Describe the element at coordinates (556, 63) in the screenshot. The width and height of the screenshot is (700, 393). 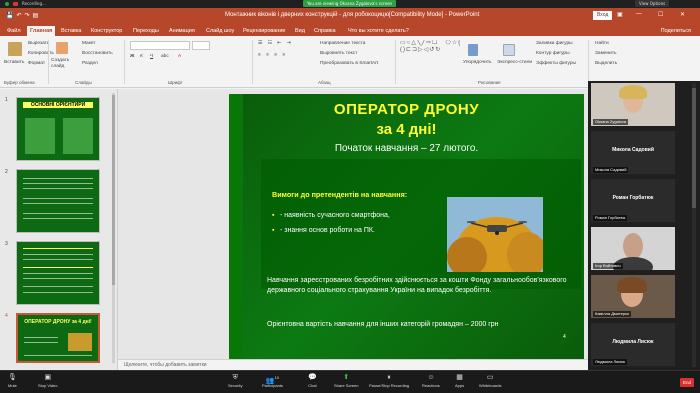
I see `shape-effects-button: Эффекты фигуры` at that location.